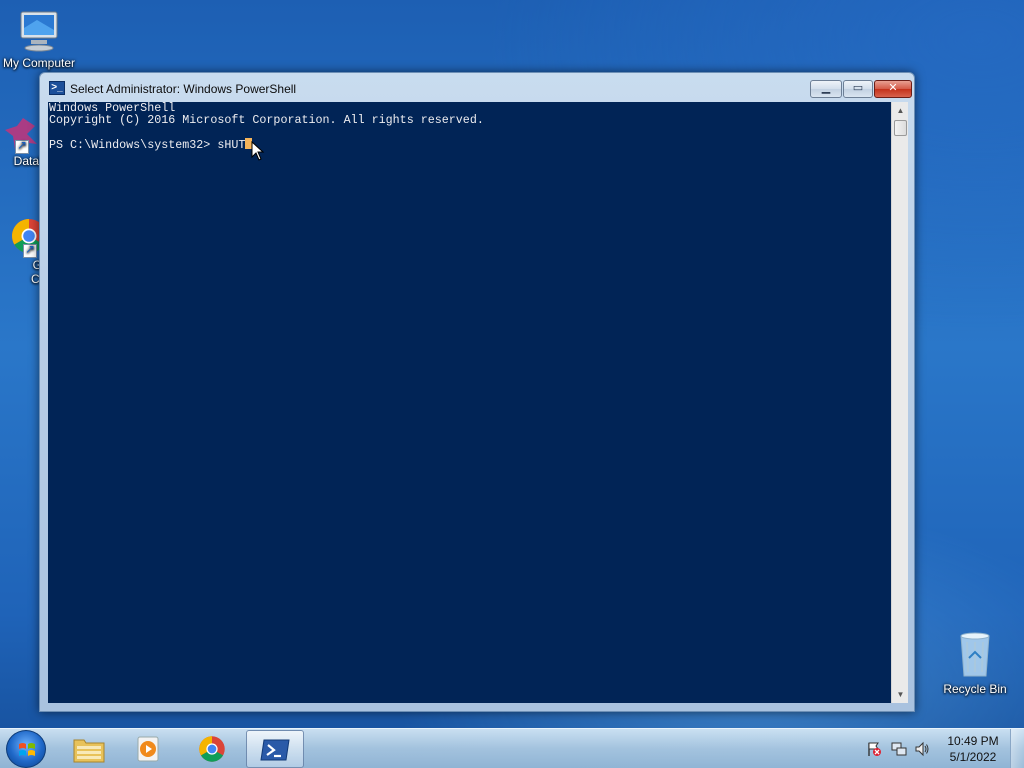 This screenshot has height=768, width=1024. What do you see at coordinates (973, 741) in the screenshot?
I see `clock-time: 10:49 PM` at bounding box center [973, 741].